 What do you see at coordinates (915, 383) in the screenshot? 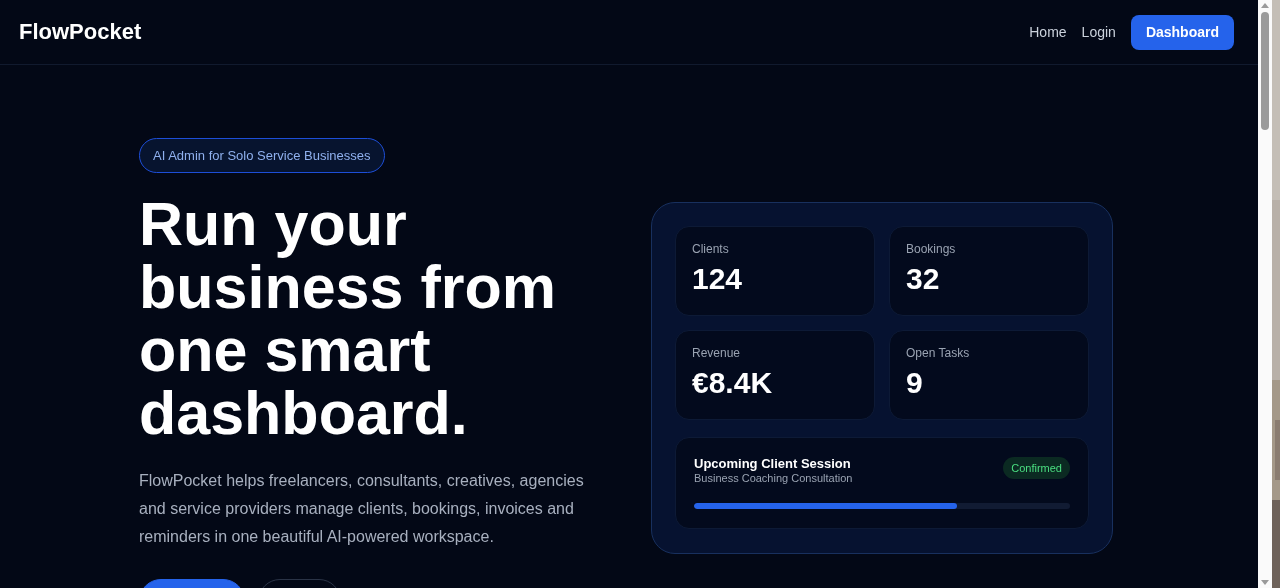
I see `stat-value: 9` at bounding box center [915, 383].